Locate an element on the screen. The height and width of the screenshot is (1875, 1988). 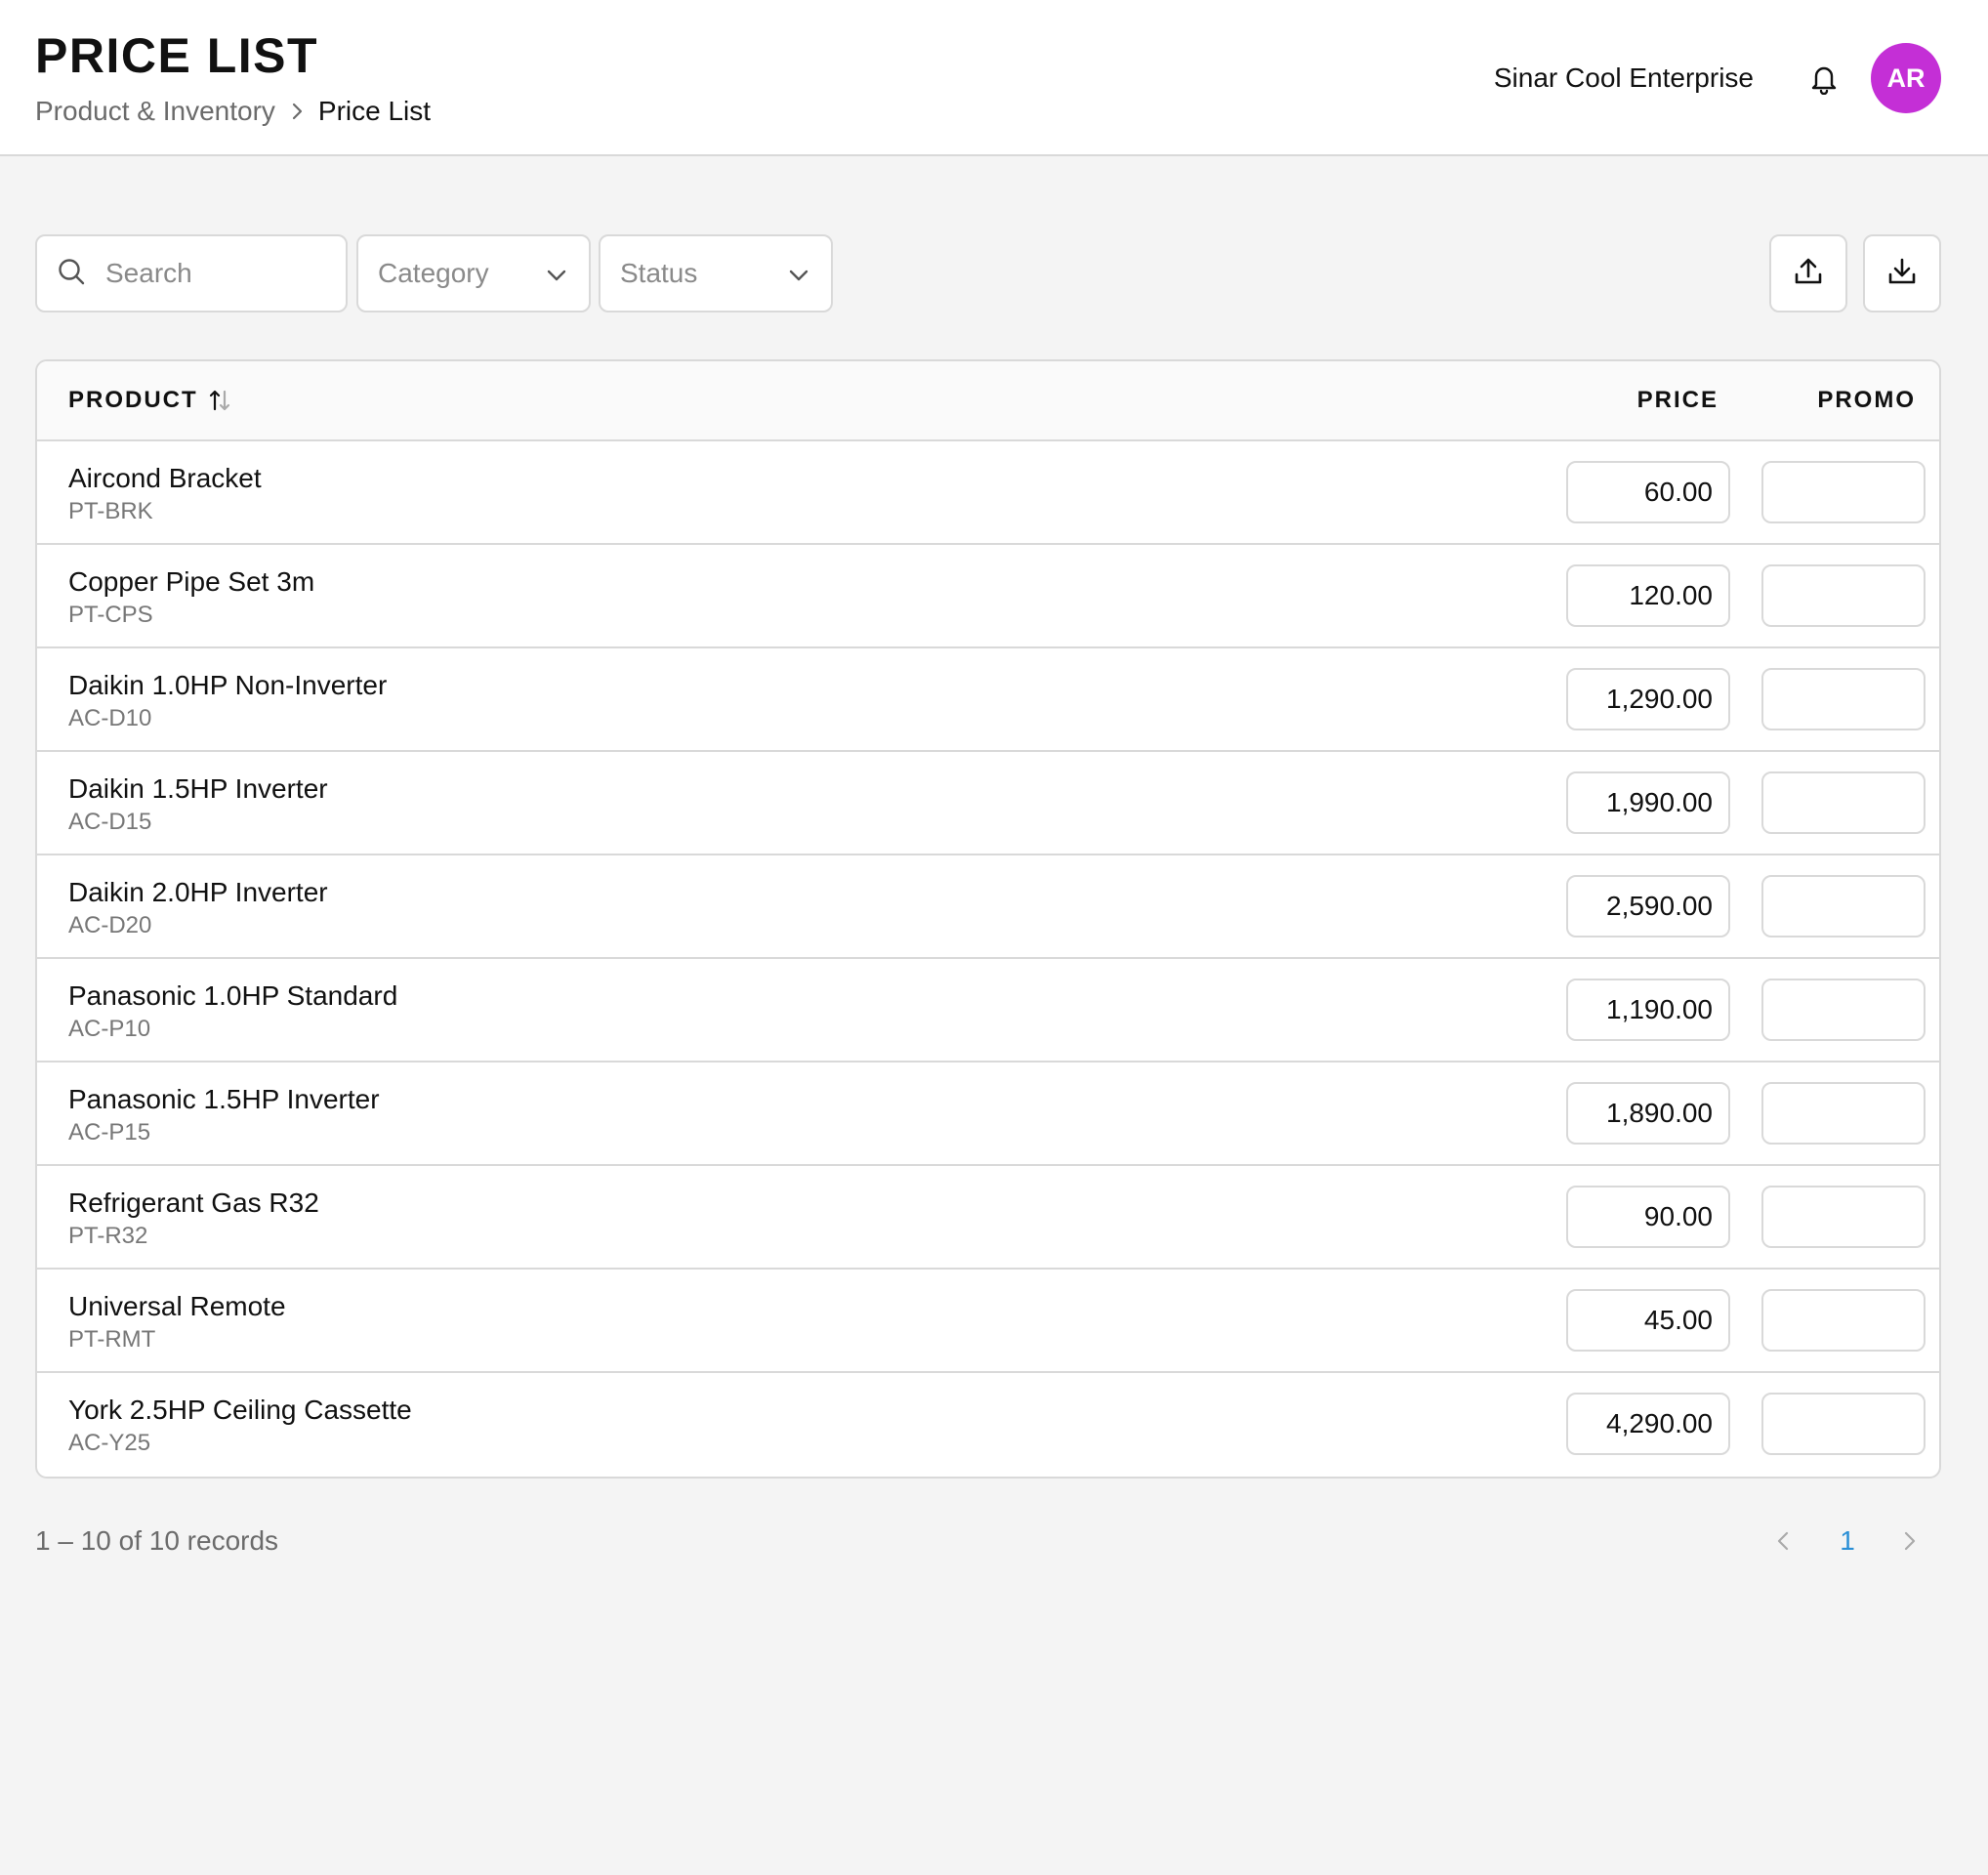
table-row: Copper Pipe Set 3m PT-CPS 120.00 is located at coordinates (988, 596).